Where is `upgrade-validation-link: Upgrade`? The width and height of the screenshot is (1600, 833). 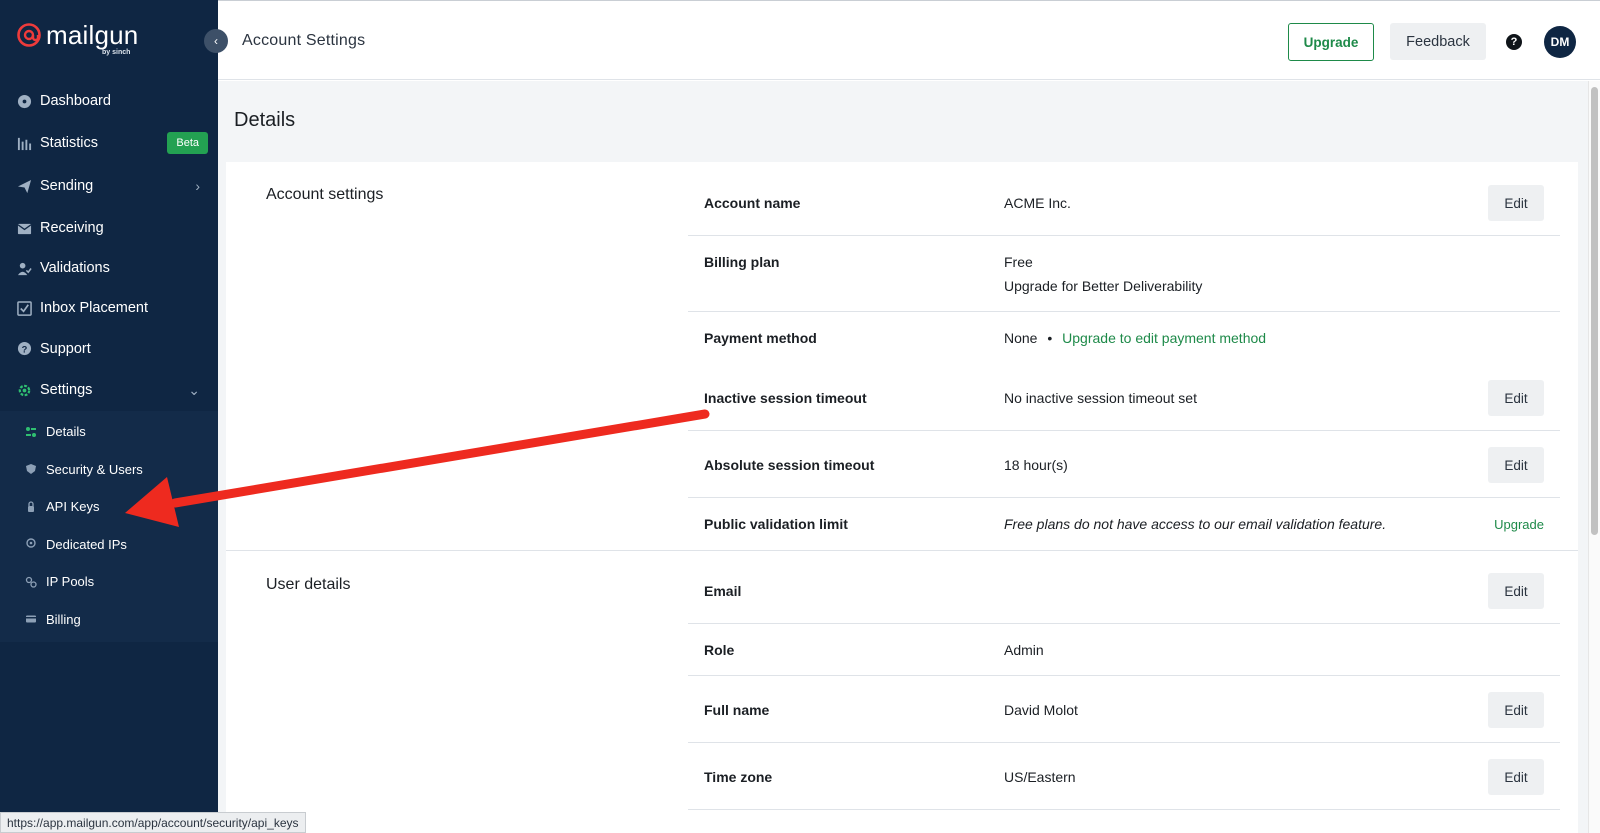
upgrade-validation-link: Upgrade is located at coordinates (1519, 524).